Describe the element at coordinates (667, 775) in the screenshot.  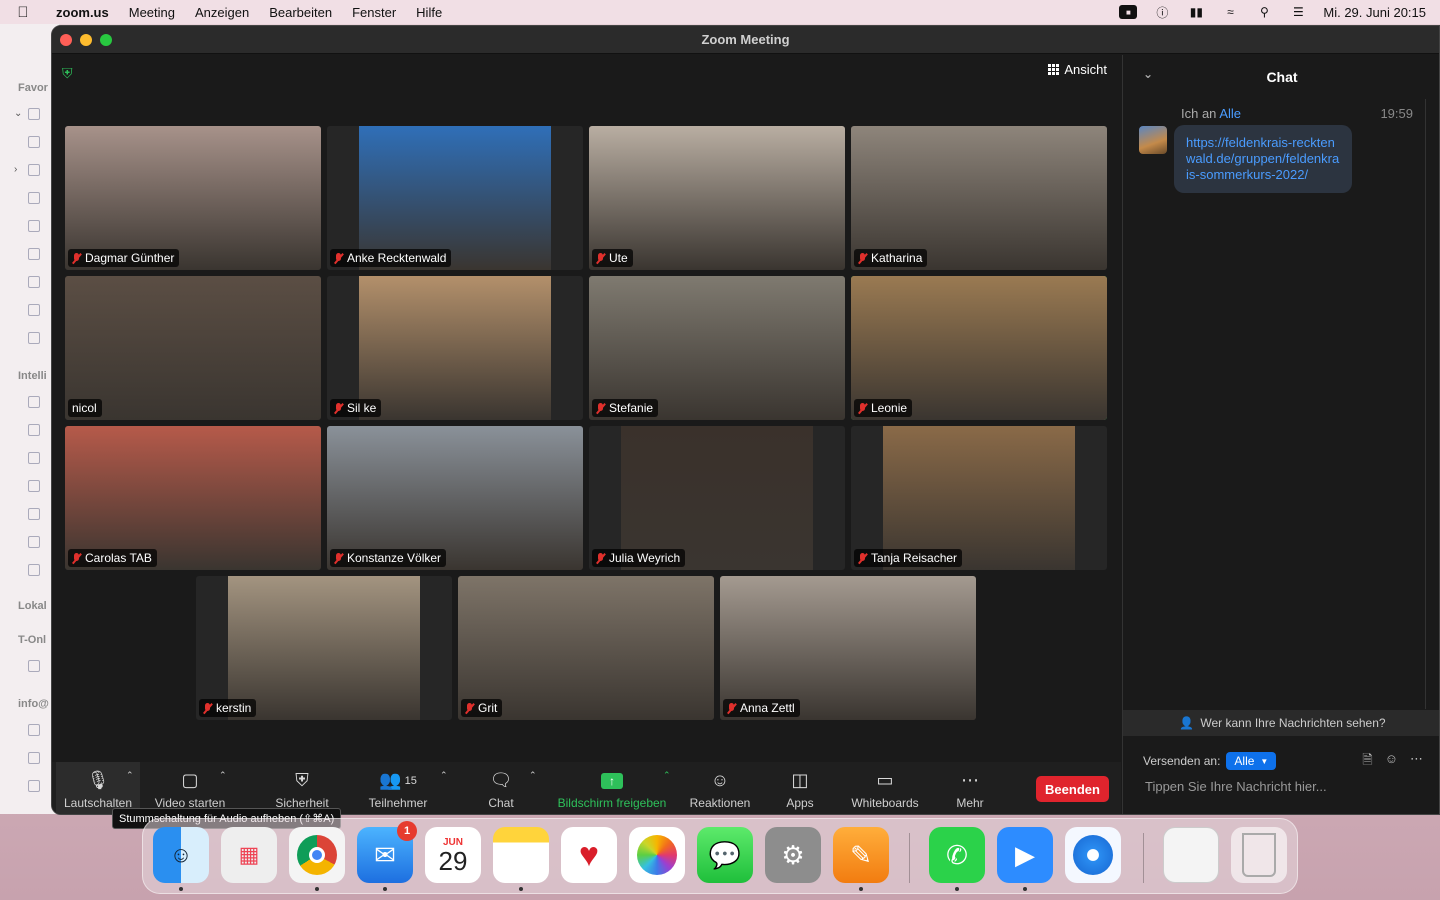
I see `share-options-caret-icon: ⌃` at that location.